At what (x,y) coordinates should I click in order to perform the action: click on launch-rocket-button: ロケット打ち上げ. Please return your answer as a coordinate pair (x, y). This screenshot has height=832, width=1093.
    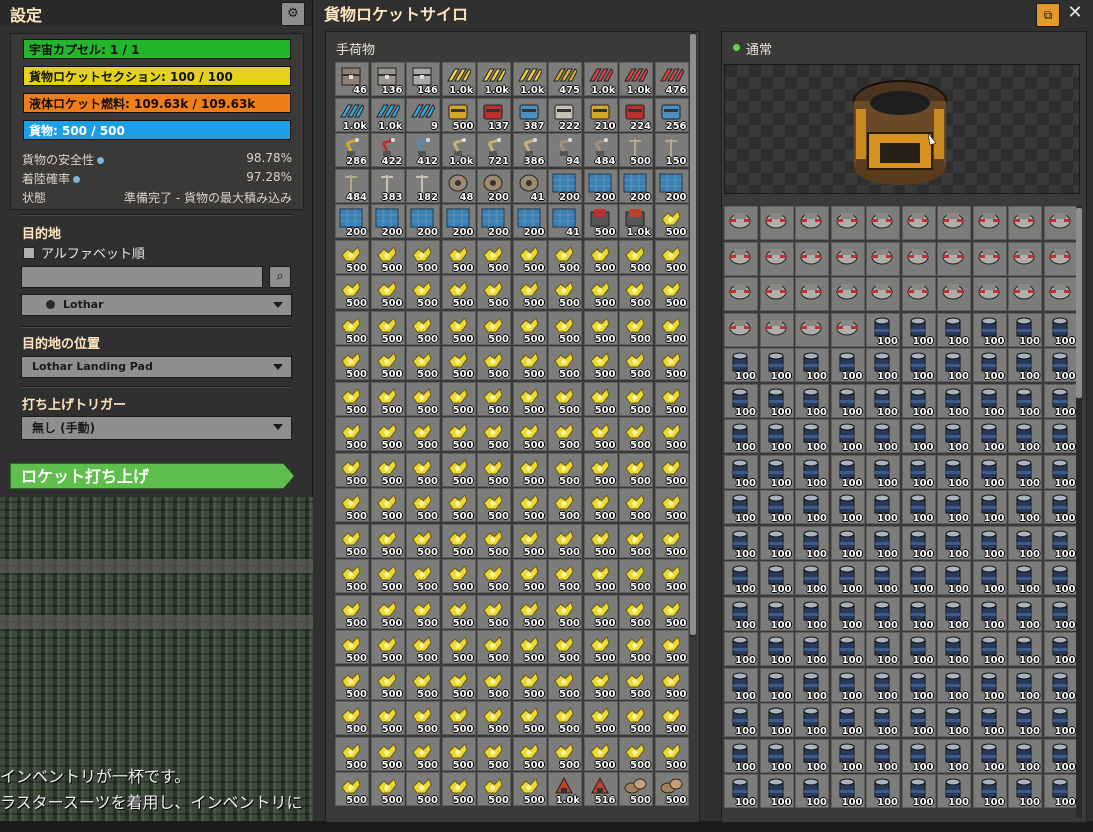
    Looking at the image, I should click on (152, 476).